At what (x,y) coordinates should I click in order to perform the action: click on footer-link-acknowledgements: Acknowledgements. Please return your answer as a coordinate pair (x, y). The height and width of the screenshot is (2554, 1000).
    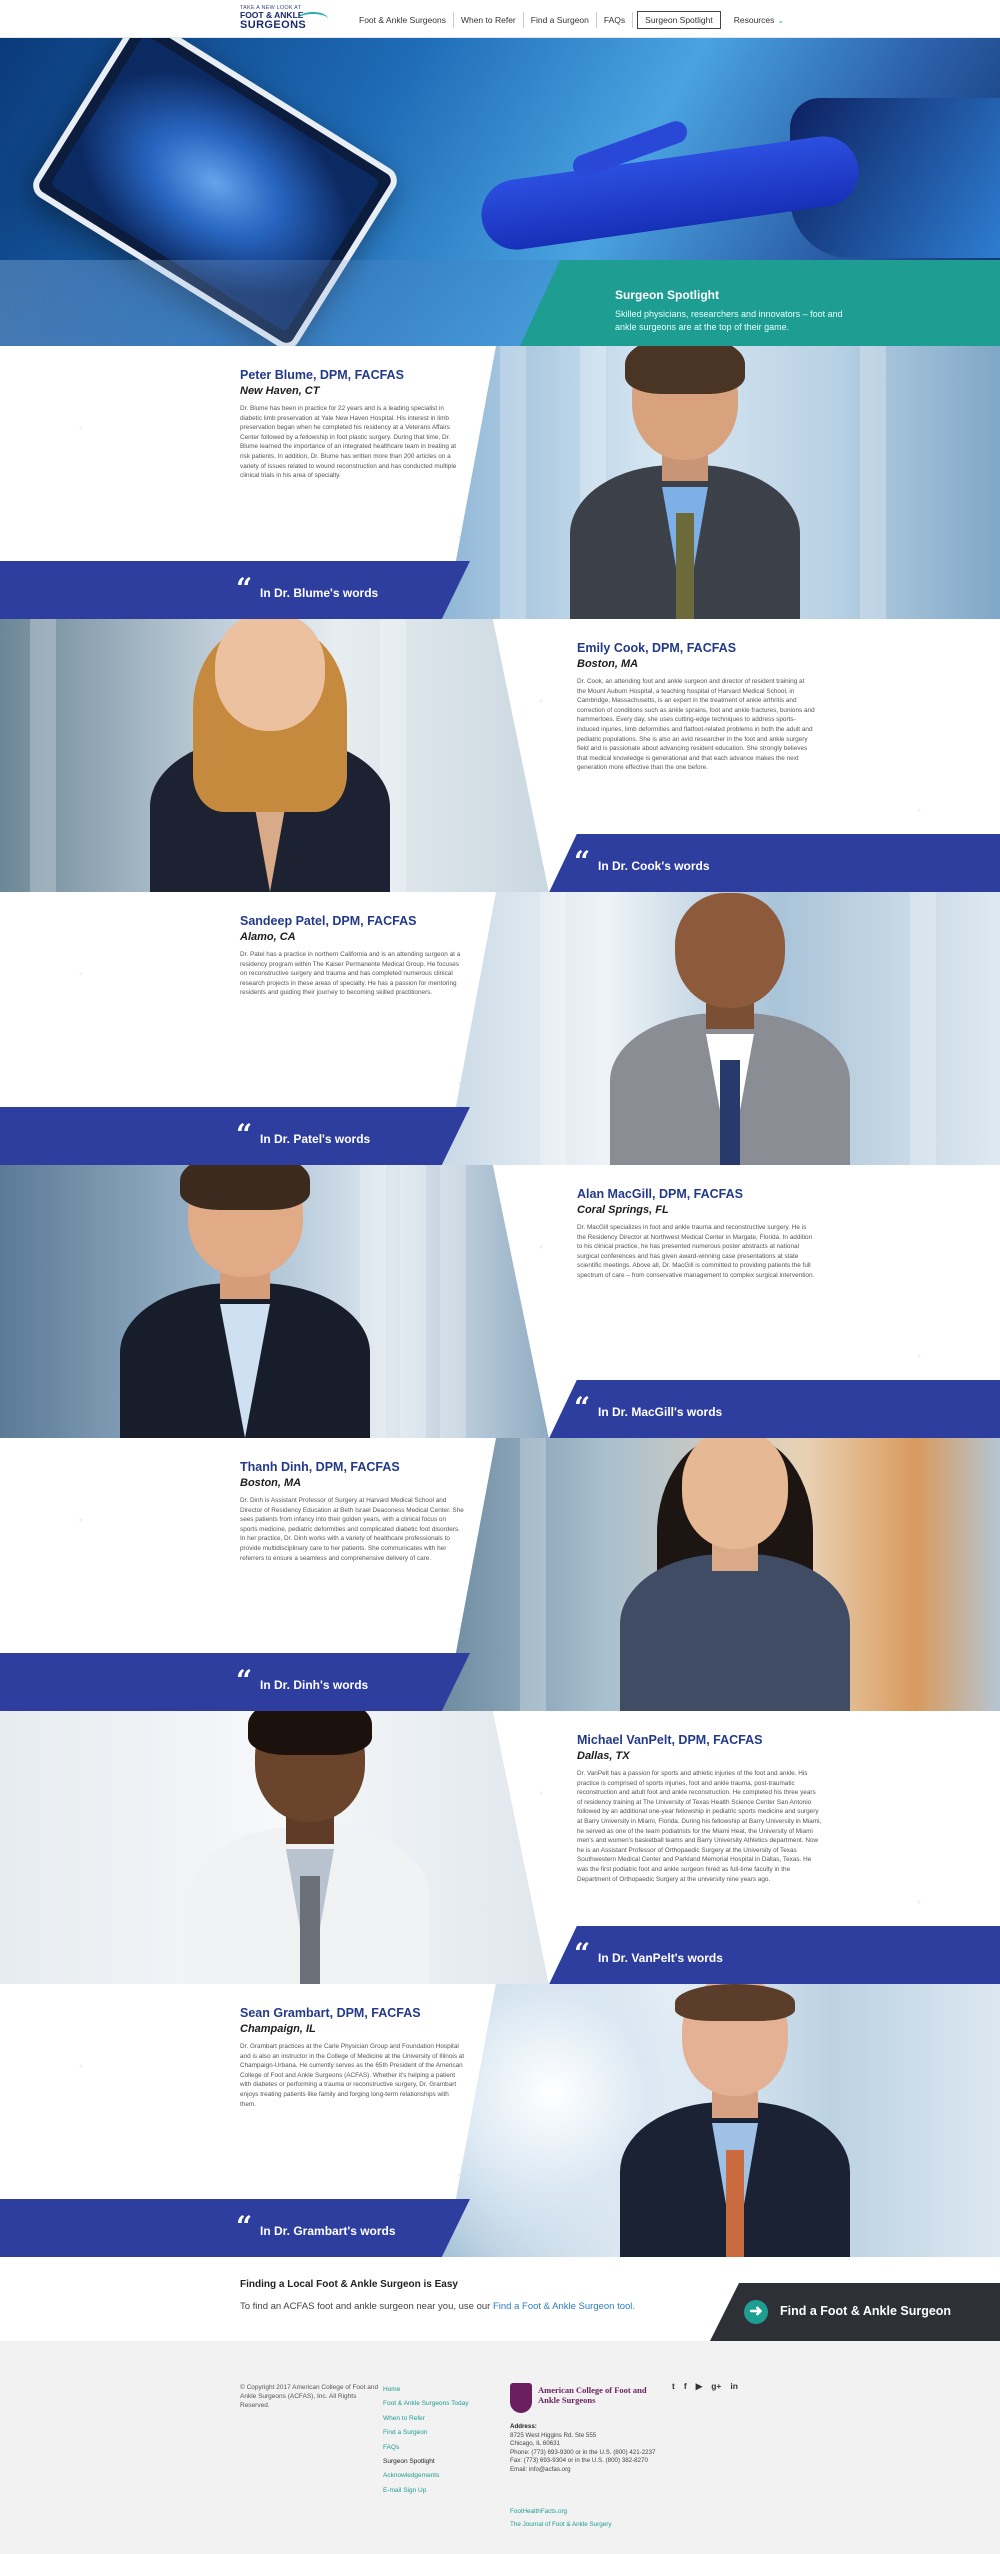
    Looking at the image, I should click on (426, 2476).